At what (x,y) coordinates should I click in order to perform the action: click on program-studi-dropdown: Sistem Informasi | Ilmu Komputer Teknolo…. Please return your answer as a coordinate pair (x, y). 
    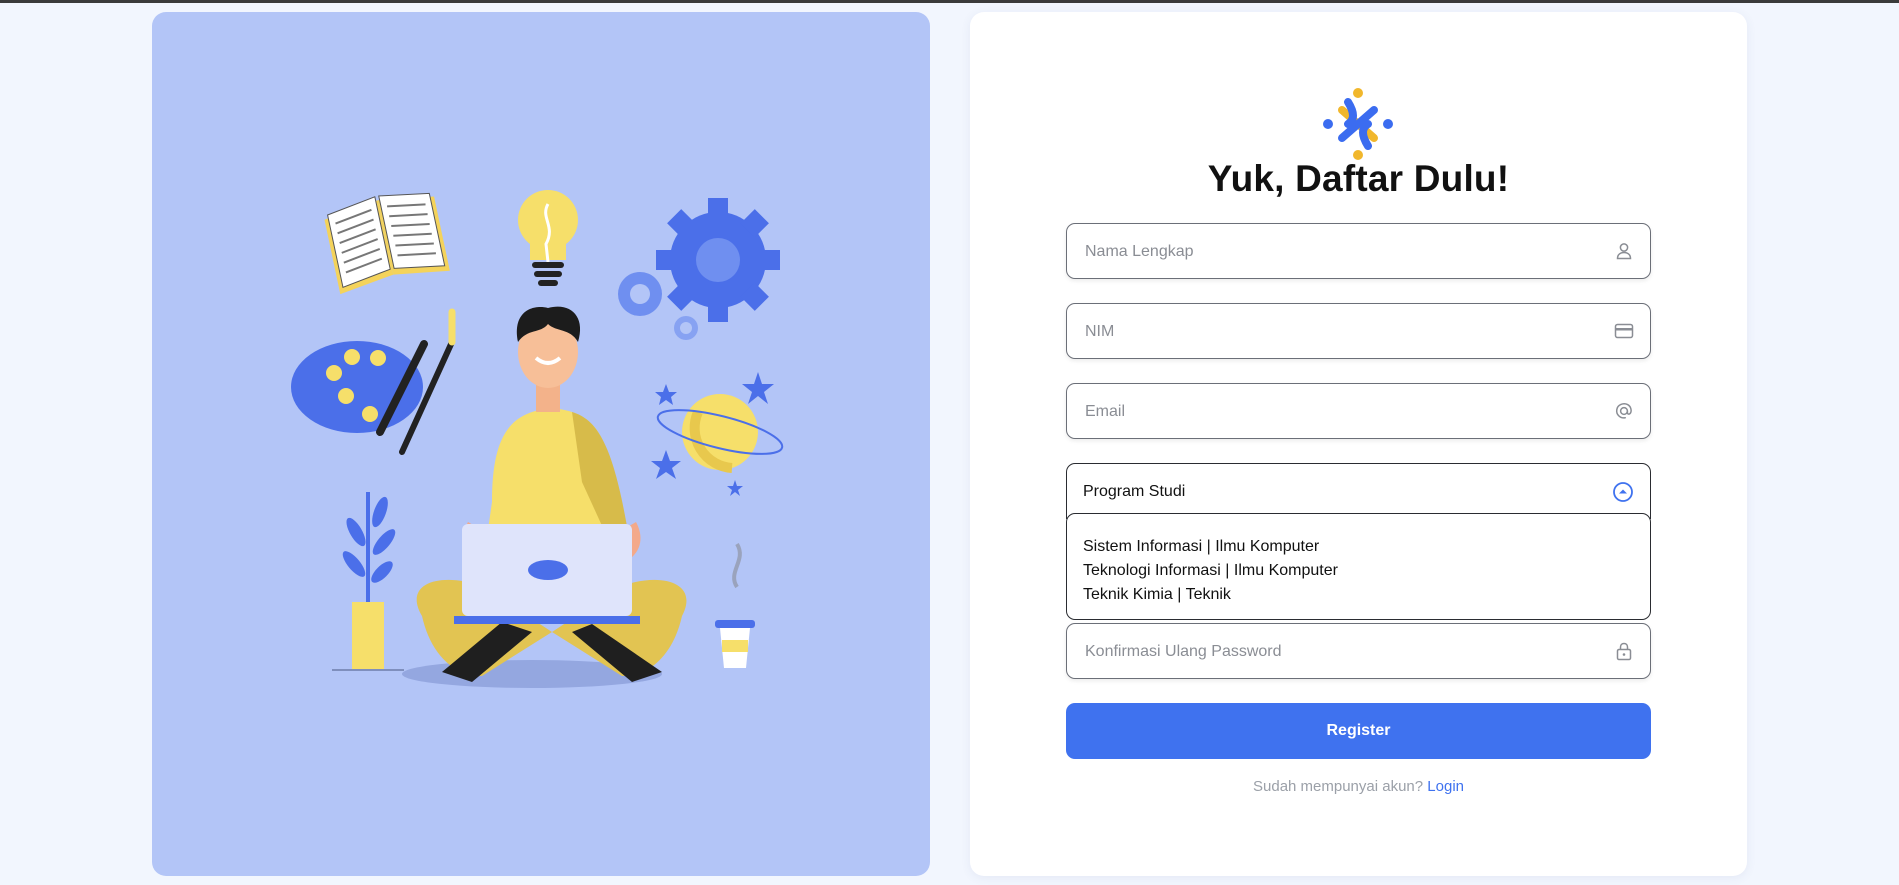
    Looking at the image, I should click on (1358, 566).